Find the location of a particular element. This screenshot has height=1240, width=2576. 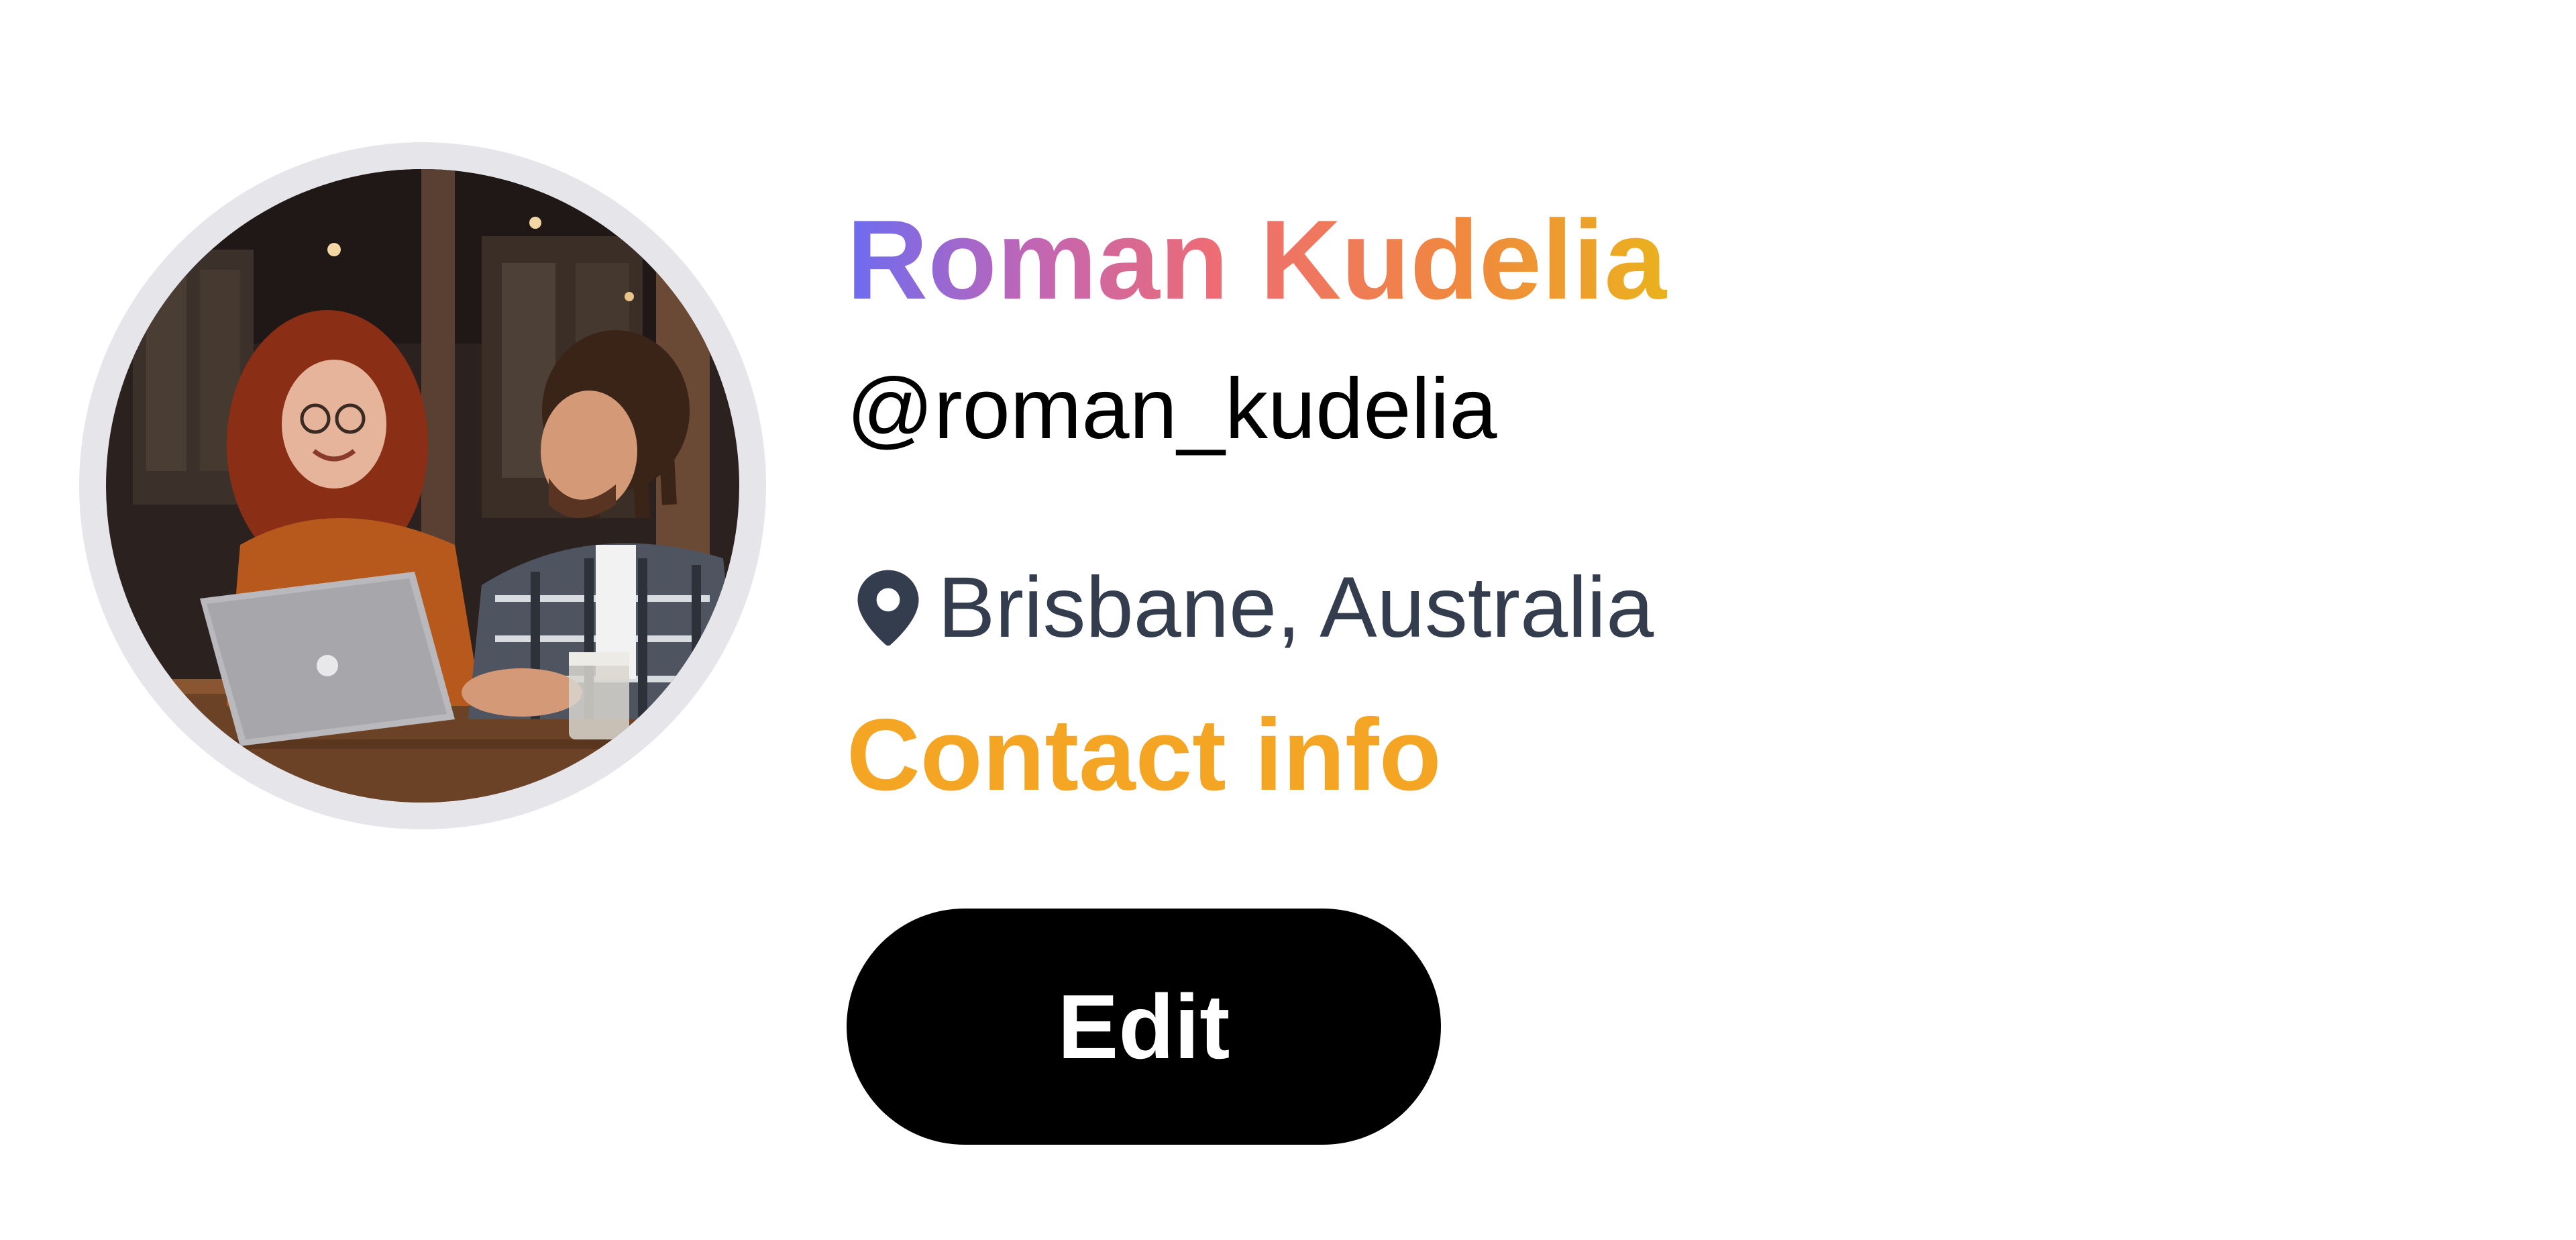

location-text: Brisbane, Australia is located at coordinates (1296, 608).